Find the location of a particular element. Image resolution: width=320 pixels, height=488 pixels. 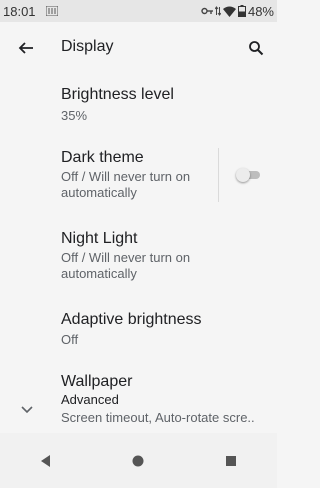

search-button is located at coordinates (256, 48).